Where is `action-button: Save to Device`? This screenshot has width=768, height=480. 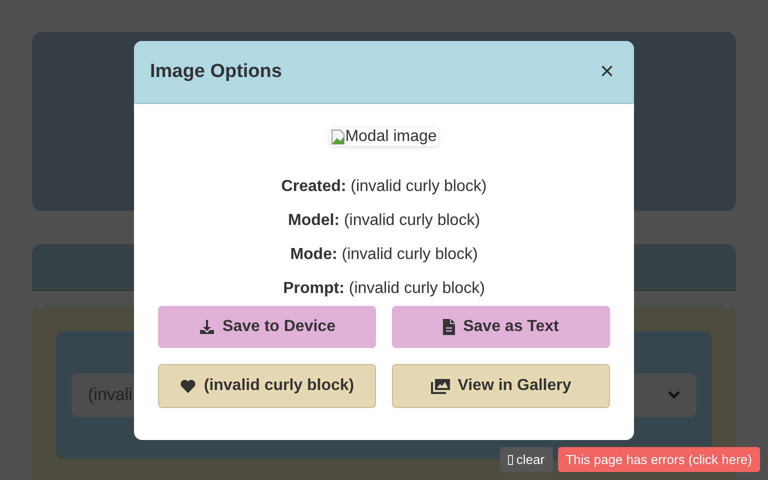
action-button: Save to Device is located at coordinates (267, 327).